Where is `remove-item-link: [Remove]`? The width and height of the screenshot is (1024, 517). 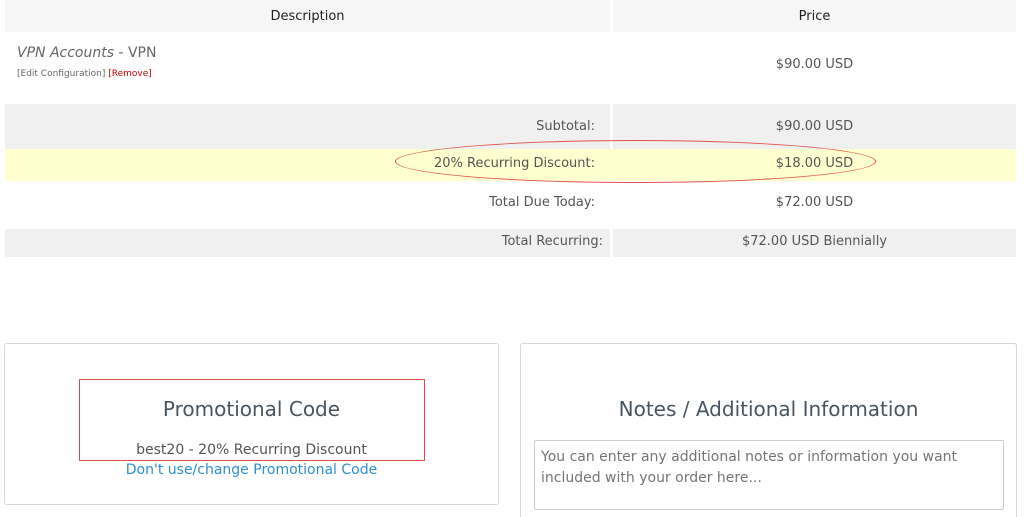 remove-item-link: [Remove] is located at coordinates (130, 74).